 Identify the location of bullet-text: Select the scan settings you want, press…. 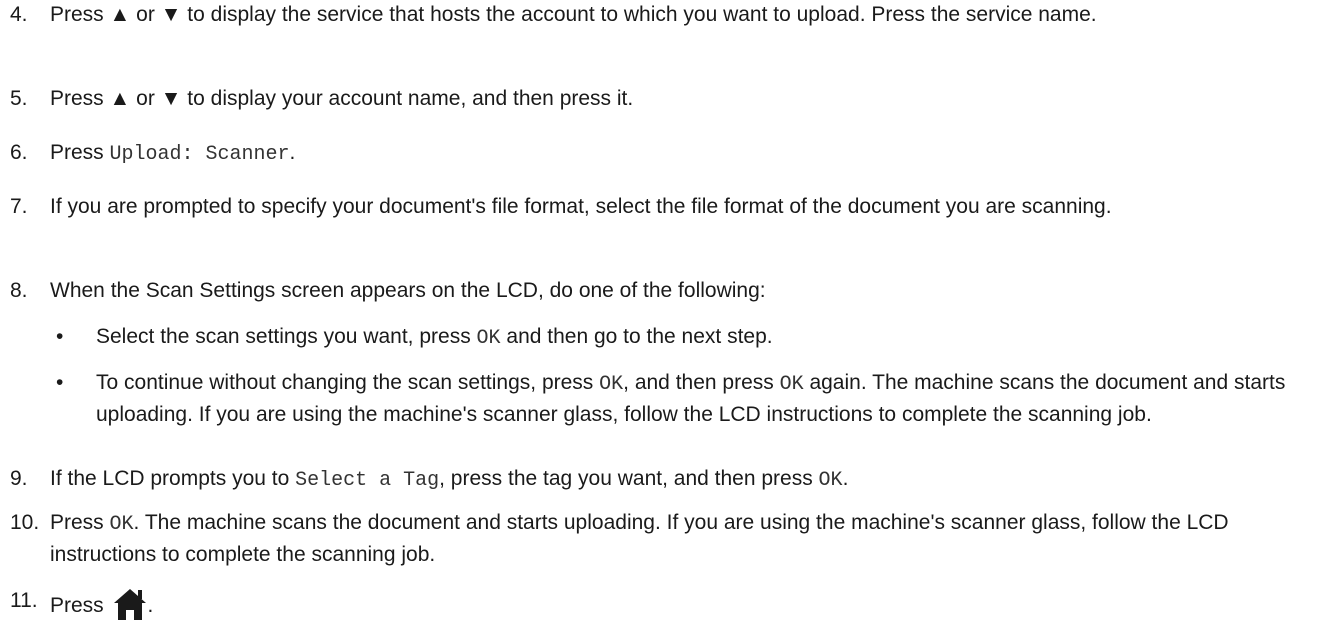
(434, 337).